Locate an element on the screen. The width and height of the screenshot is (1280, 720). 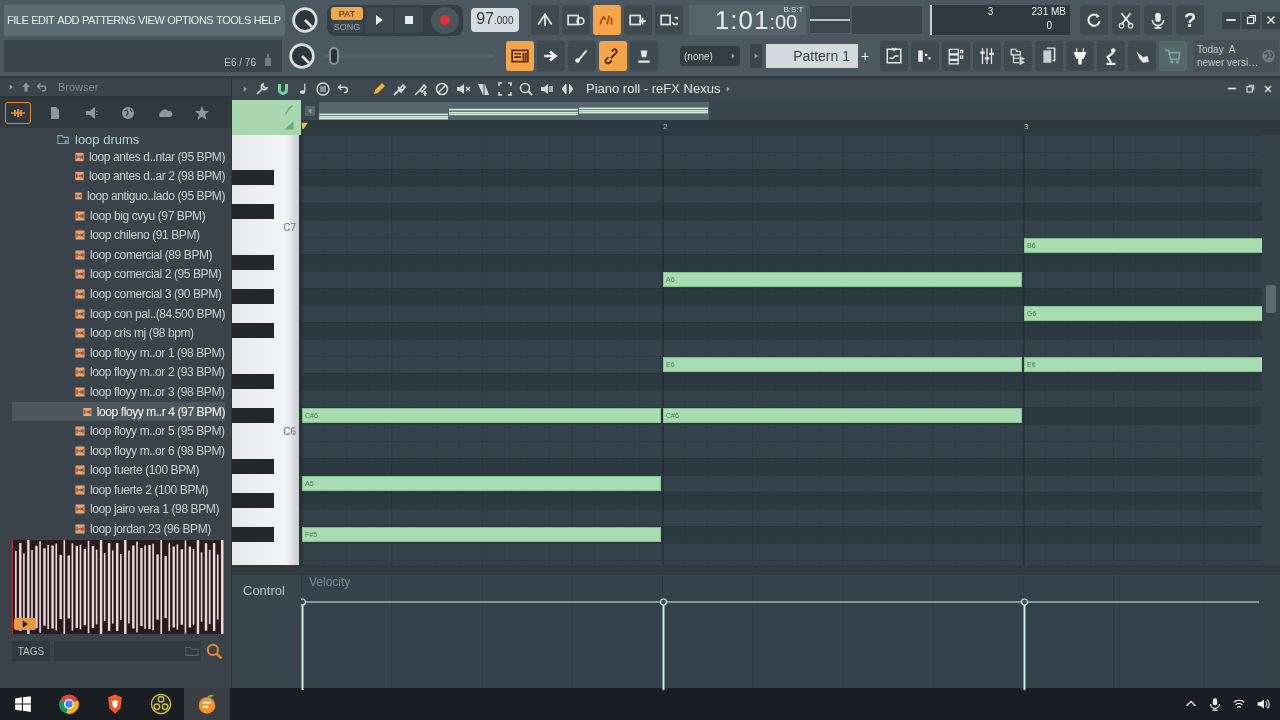
pattern-selector: Pattern 1 is located at coordinates (812, 56).